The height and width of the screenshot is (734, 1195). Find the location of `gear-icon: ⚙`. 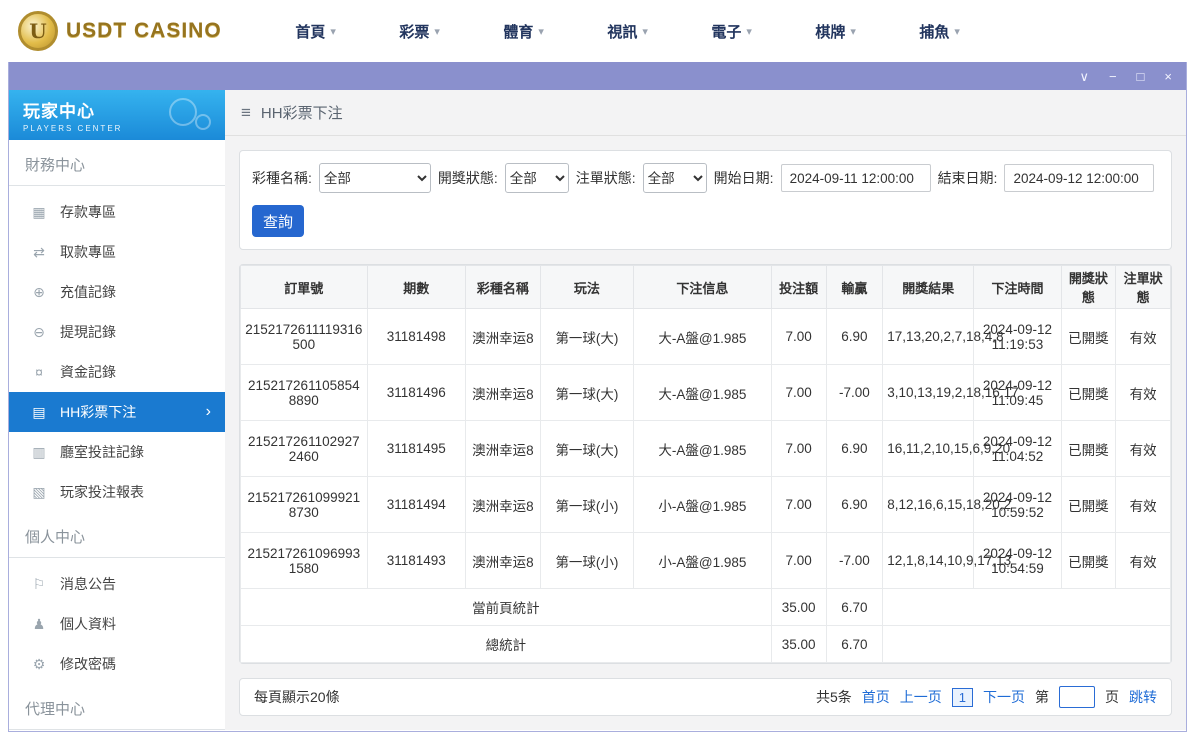

gear-icon: ⚙ is located at coordinates (39, 663).